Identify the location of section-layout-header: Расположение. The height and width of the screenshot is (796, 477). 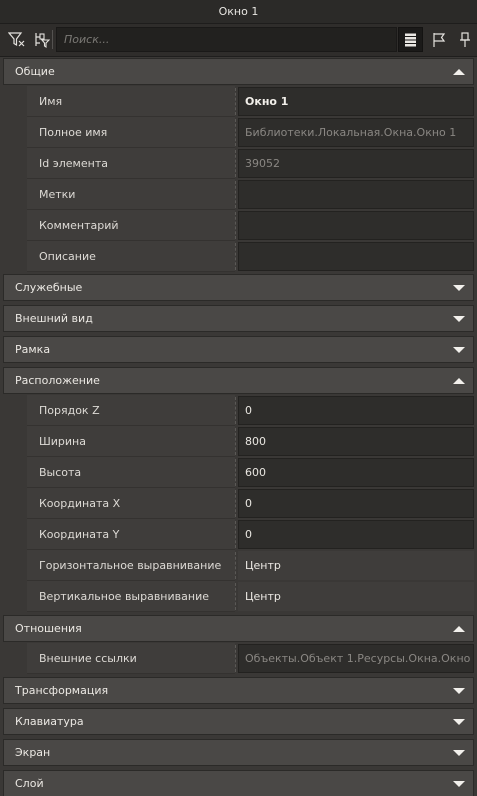
(238, 380).